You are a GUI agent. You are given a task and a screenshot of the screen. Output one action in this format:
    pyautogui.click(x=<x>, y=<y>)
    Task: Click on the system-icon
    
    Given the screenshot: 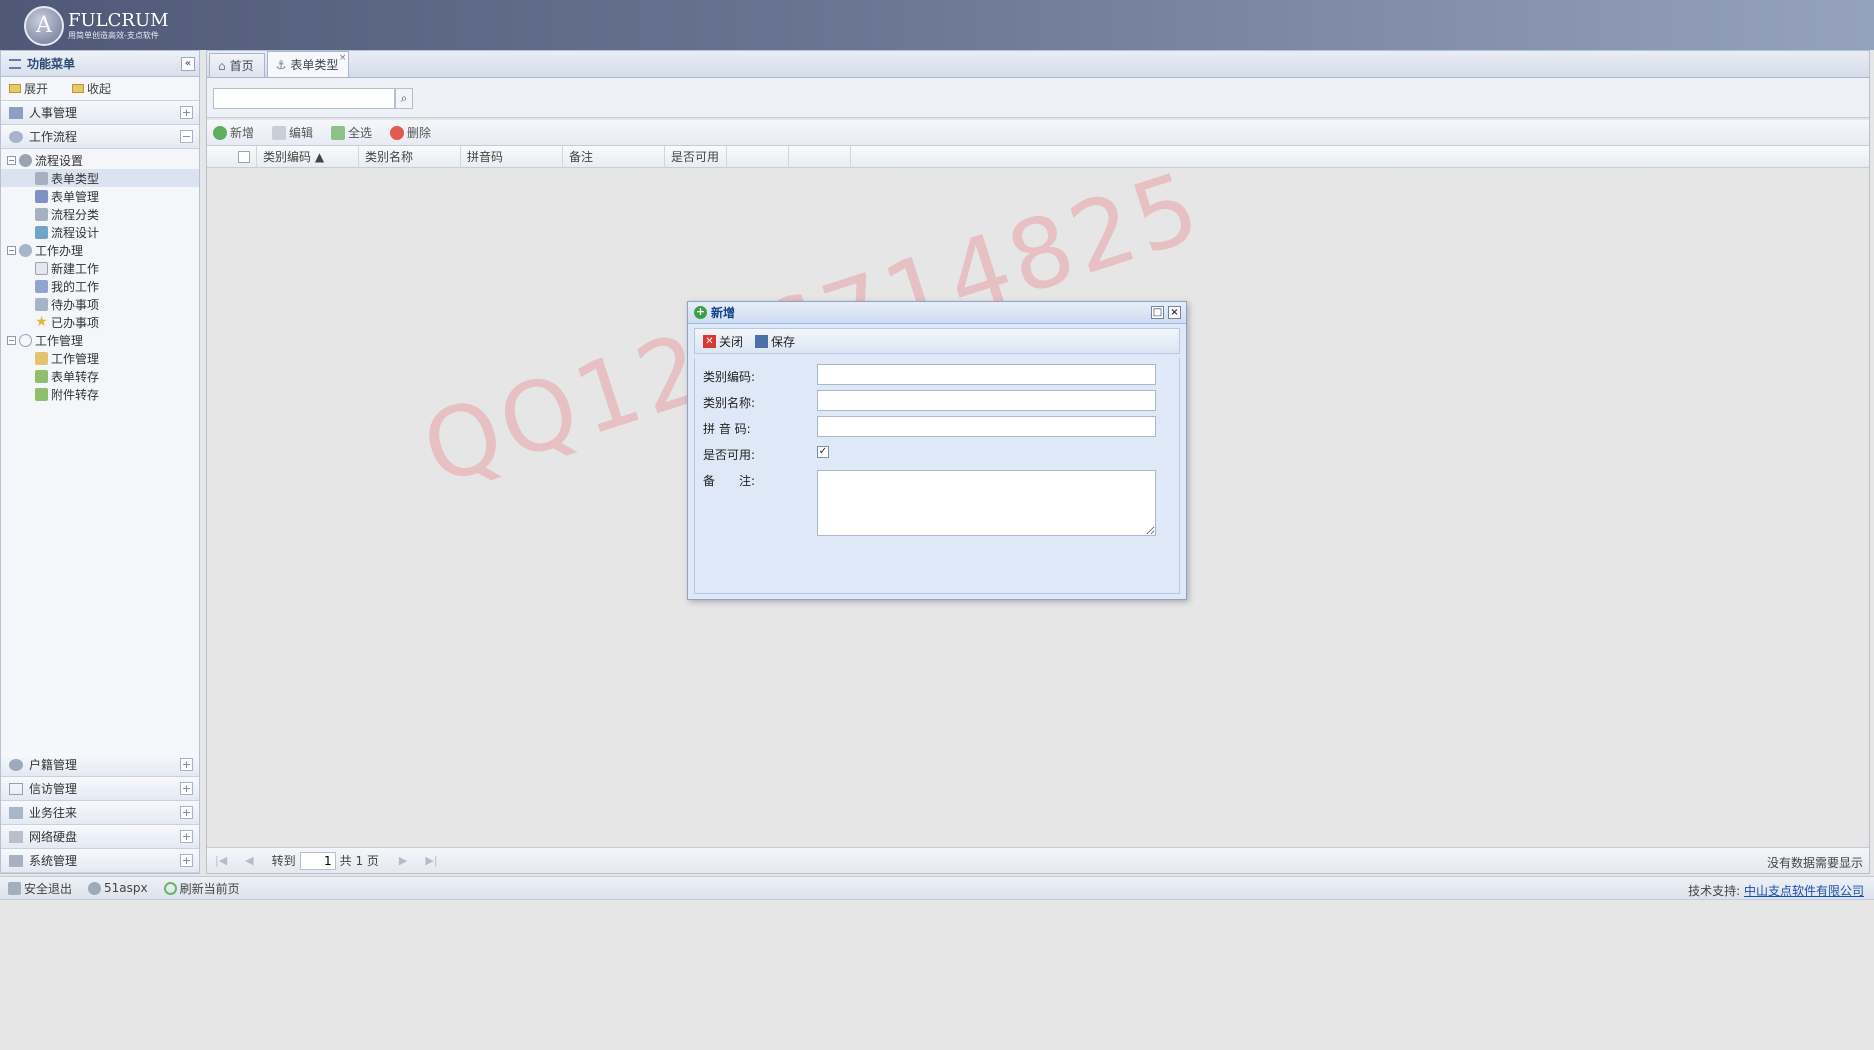 What is the action you would take?
    pyautogui.click(x=16, y=860)
    